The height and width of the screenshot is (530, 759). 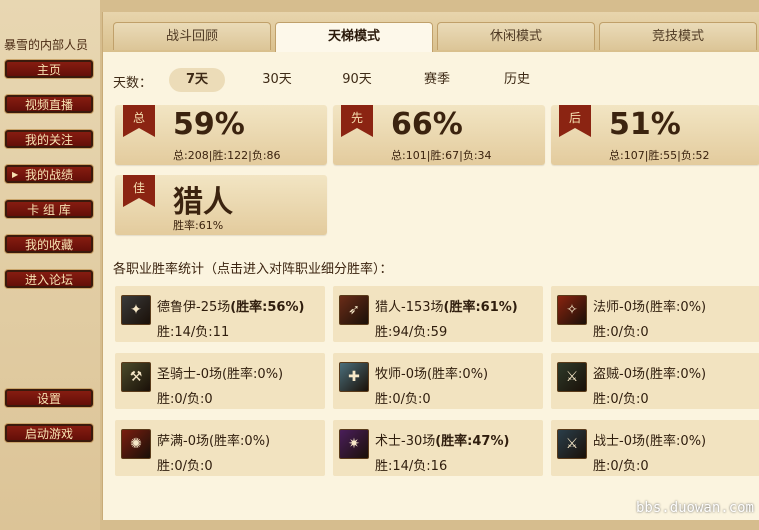 What do you see at coordinates (517, 80) in the screenshot?
I see `history-button: 历史` at bounding box center [517, 80].